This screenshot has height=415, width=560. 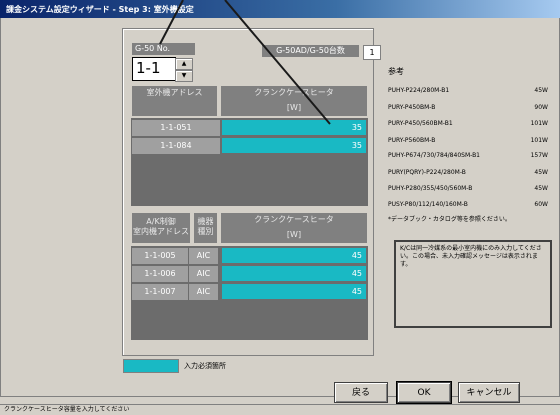 I want to click on annotation-pointer-lines, so click(x=245, y=62).